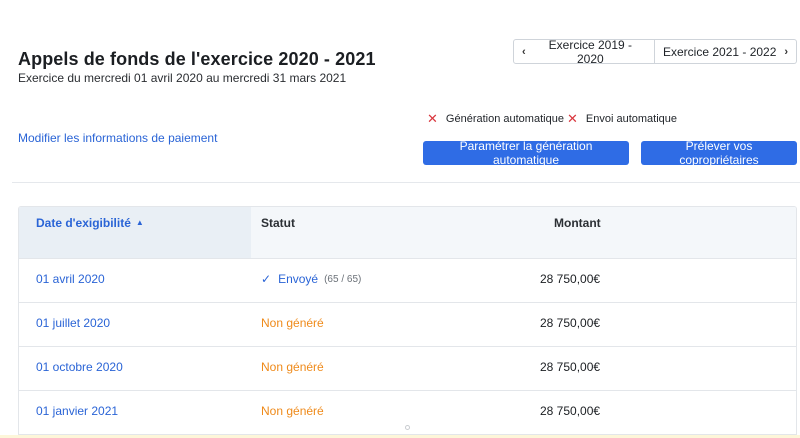  What do you see at coordinates (406, 182) in the screenshot?
I see `section-divider` at bounding box center [406, 182].